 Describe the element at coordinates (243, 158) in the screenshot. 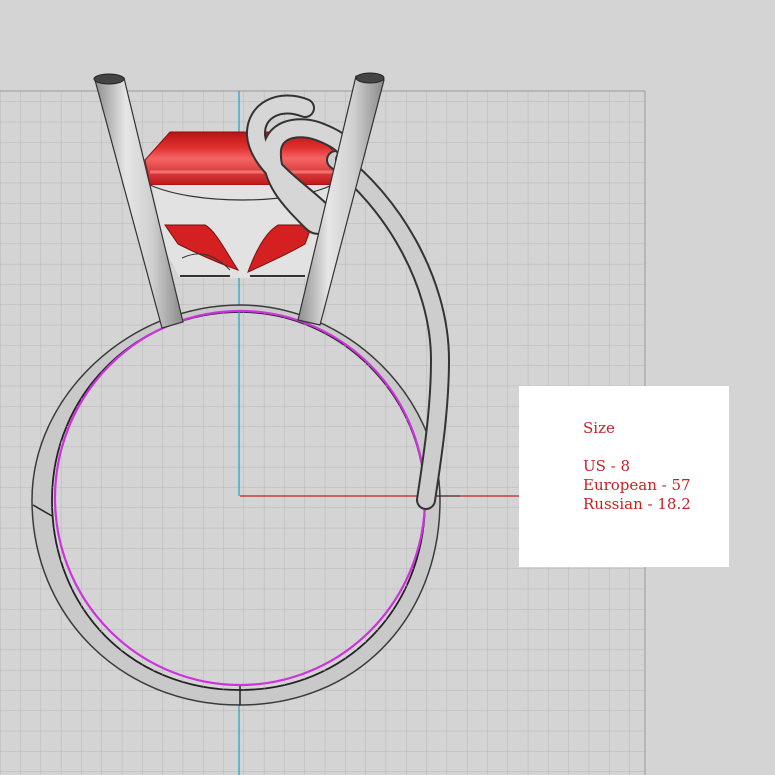

I see `gemstone-crown` at that location.